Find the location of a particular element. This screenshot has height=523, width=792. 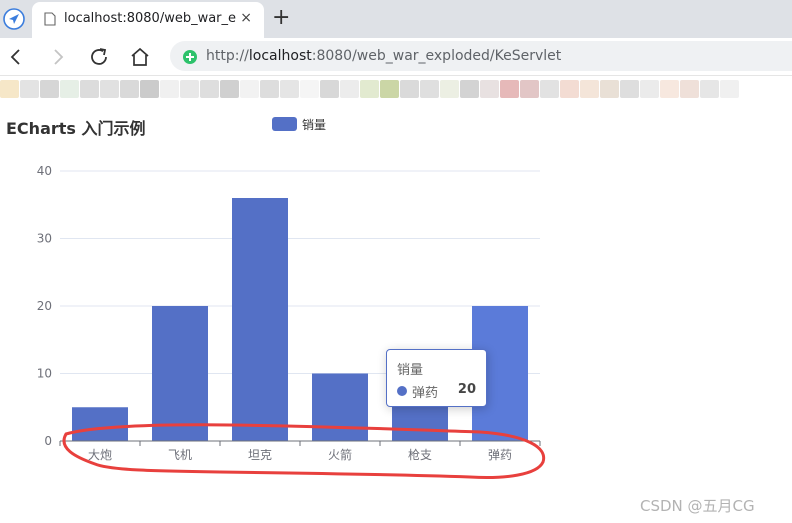

back-arrow-icon is located at coordinates (16, 57).